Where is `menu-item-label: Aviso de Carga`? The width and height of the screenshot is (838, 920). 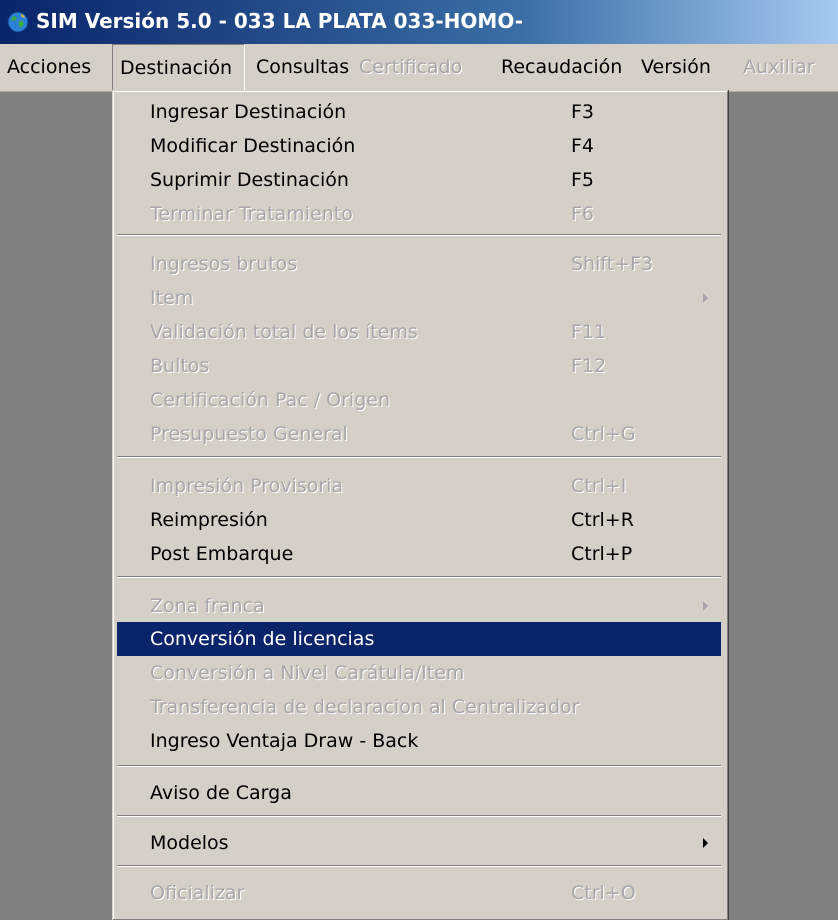 menu-item-label: Aviso de Carga is located at coordinates (221, 793).